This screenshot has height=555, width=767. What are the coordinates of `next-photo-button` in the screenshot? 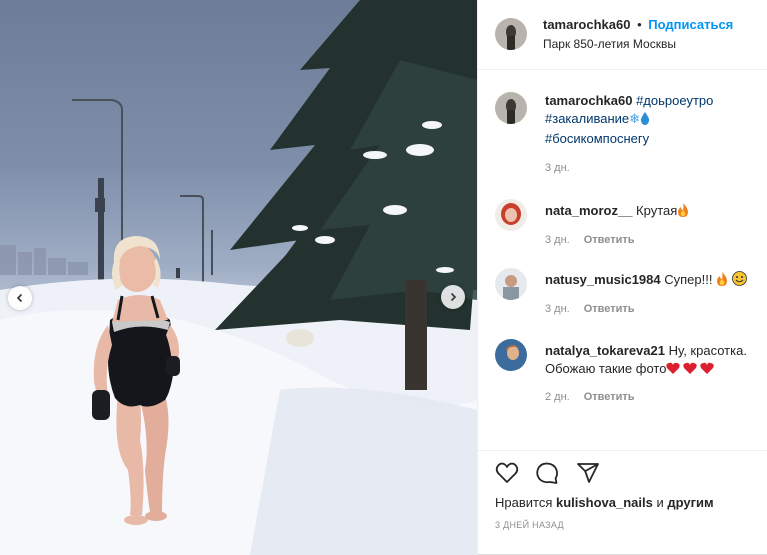 It's located at (453, 297).